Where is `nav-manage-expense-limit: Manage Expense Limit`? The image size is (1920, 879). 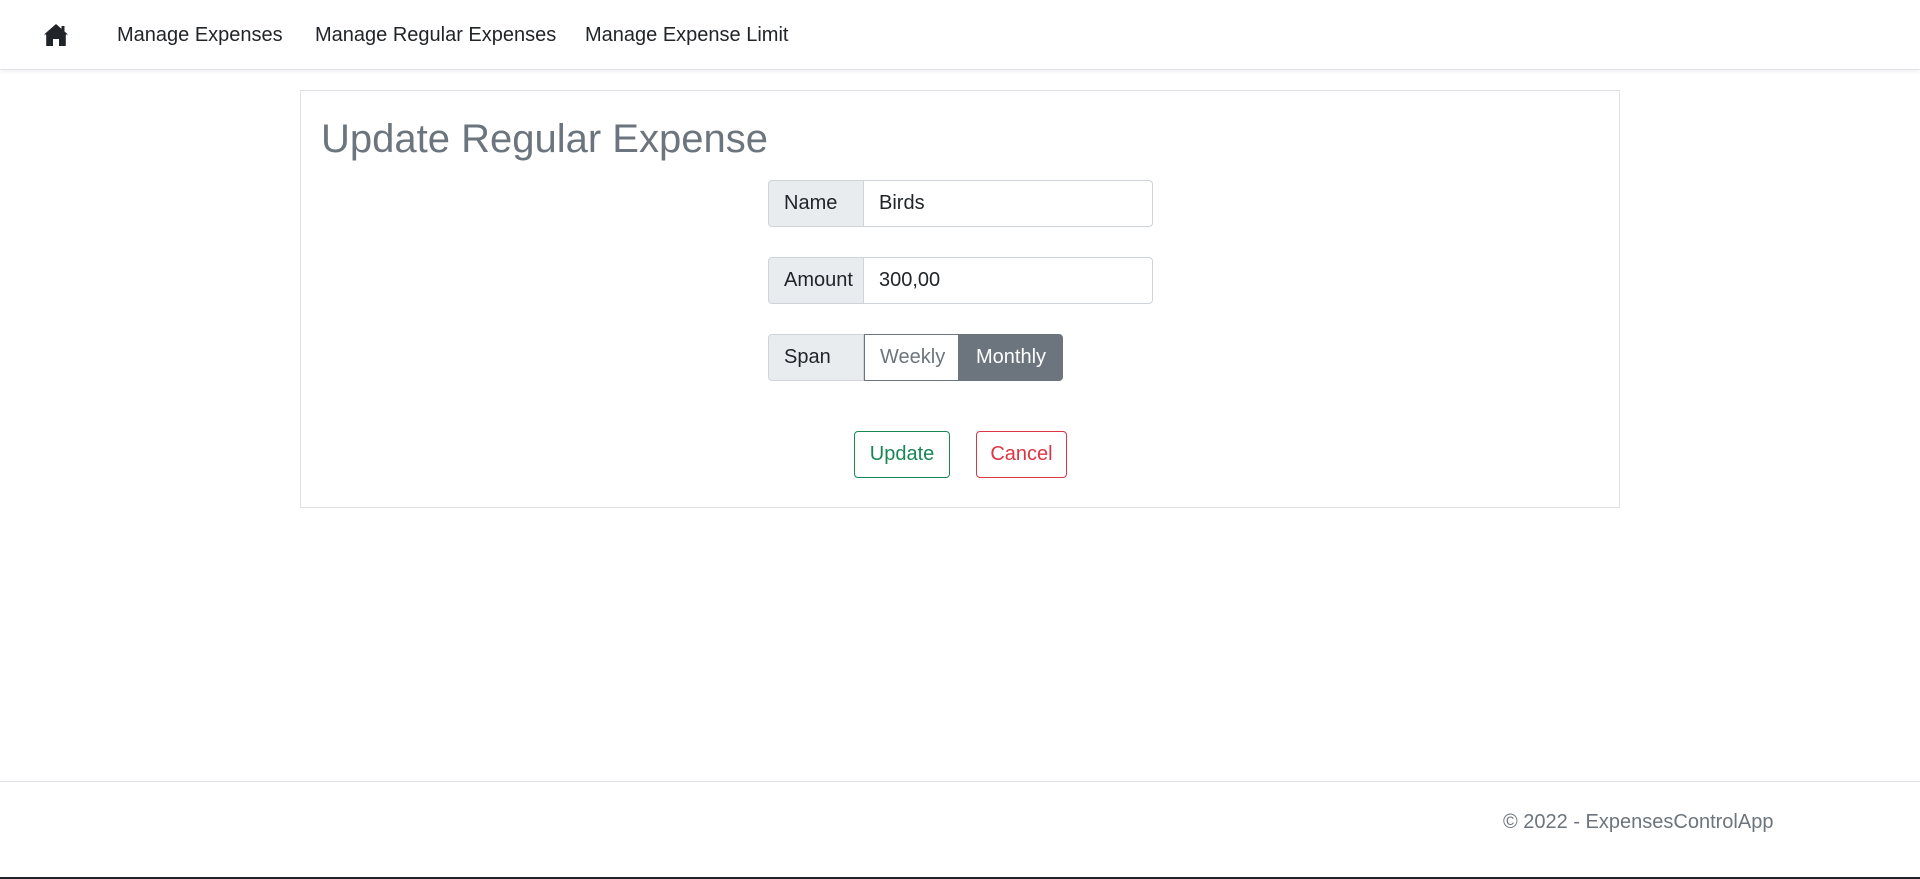 nav-manage-expense-limit: Manage Expense Limit is located at coordinates (686, 35).